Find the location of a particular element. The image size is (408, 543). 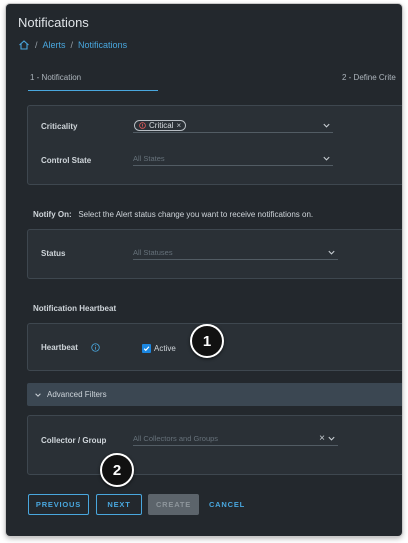

heartbeat-label: Heartbeat is located at coordinates (59, 347).